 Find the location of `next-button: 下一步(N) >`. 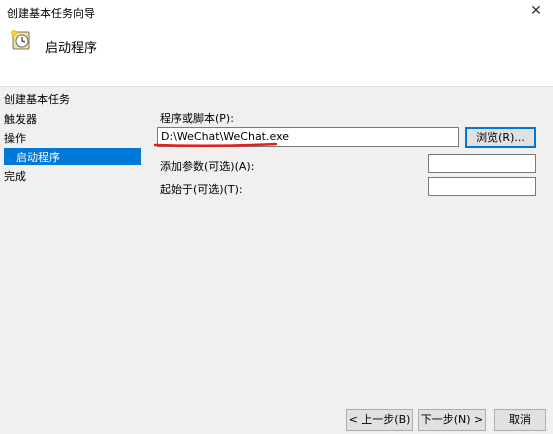

next-button: 下一步(N) > is located at coordinates (452, 420).